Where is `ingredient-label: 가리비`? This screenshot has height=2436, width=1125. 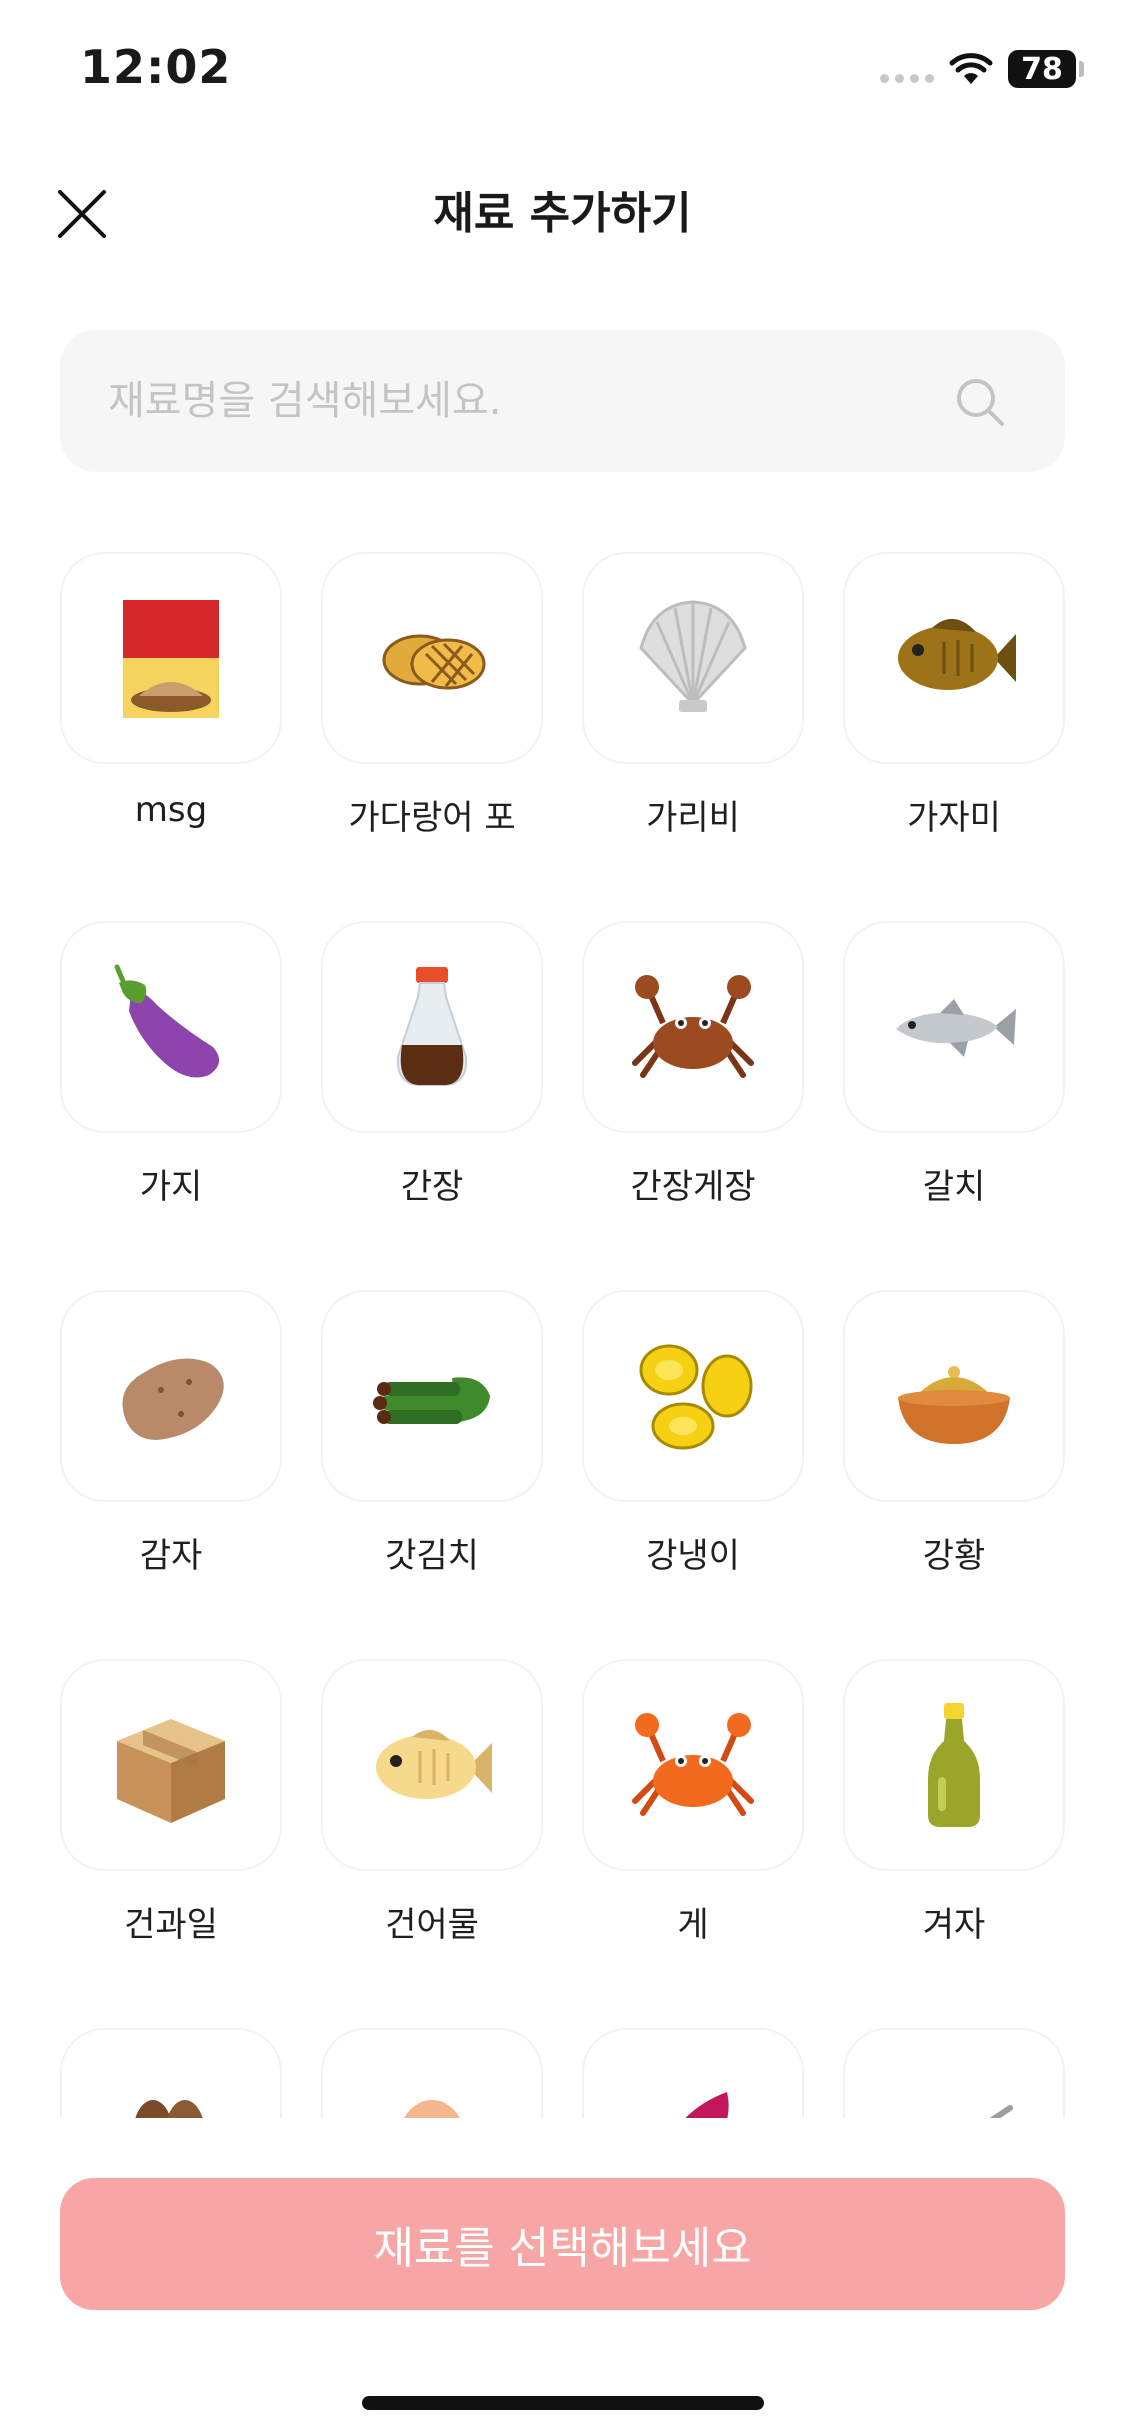
ingredient-label: 가리비 is located at coordinates (693, 818).